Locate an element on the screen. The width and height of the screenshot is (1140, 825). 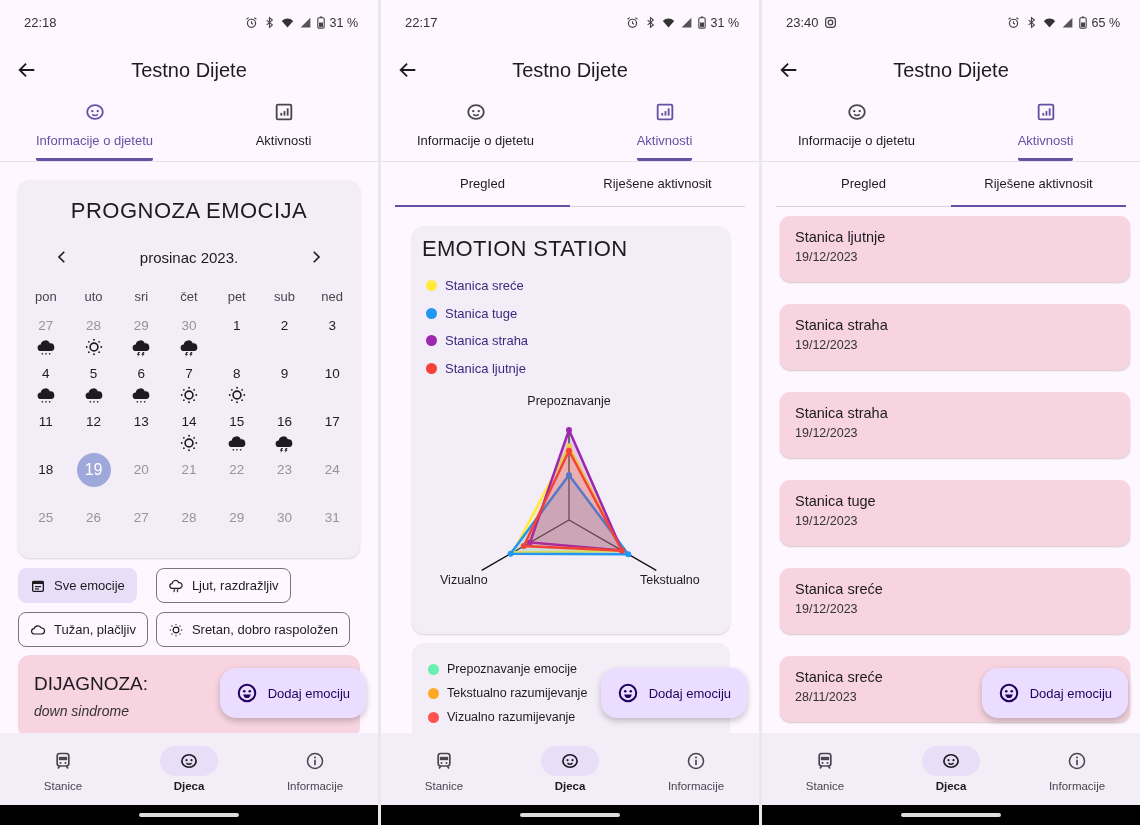
calendar-day: 8 is located at coordinates (236, 374).